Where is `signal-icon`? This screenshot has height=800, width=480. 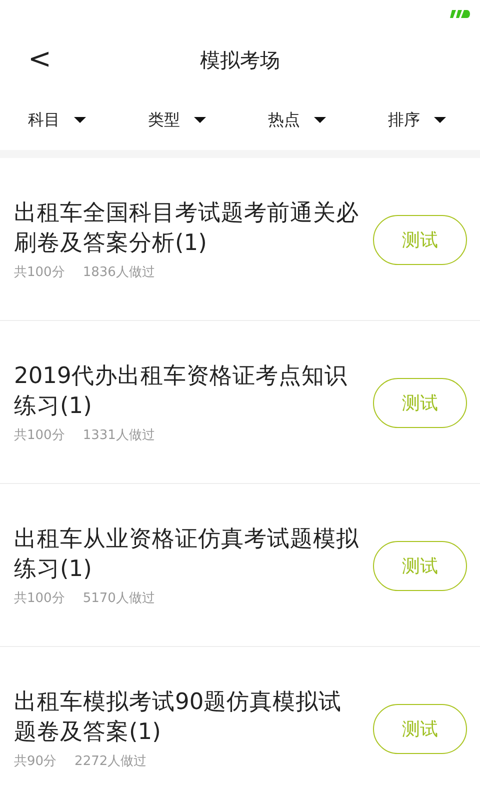
signal-icon is located at coordinates (460, 14).